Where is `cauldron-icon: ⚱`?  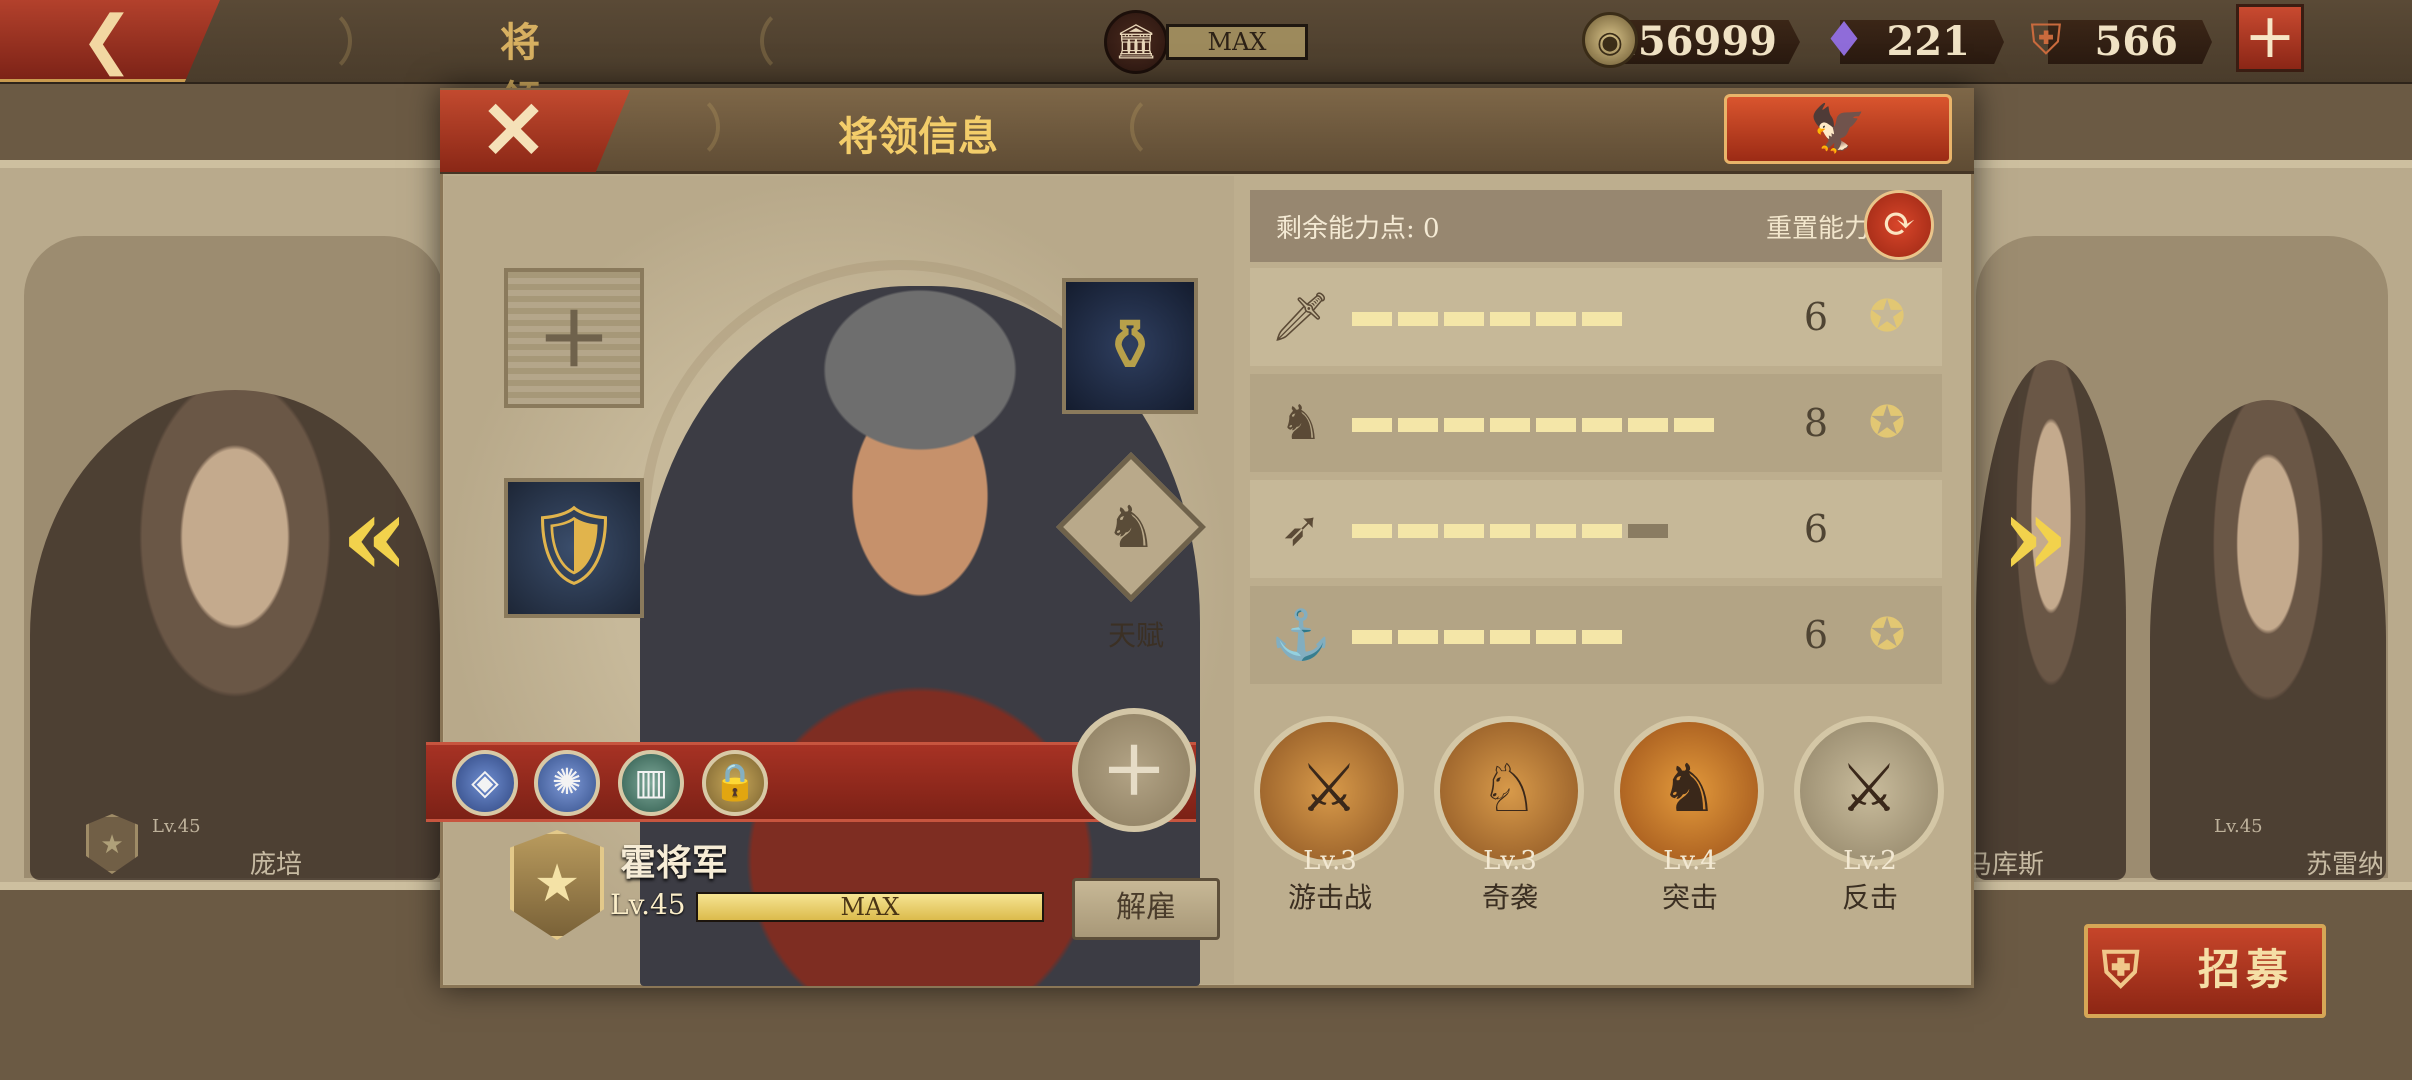
cauldron-icon: ⚱ is located at coordinates (1130, 345).